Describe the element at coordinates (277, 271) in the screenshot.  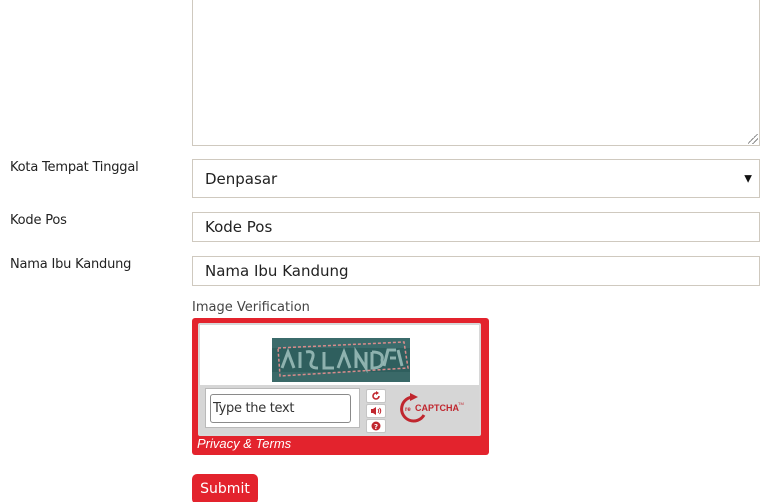
I see `mother-name-placeholder: Nama Ibu Kandung` at that location.